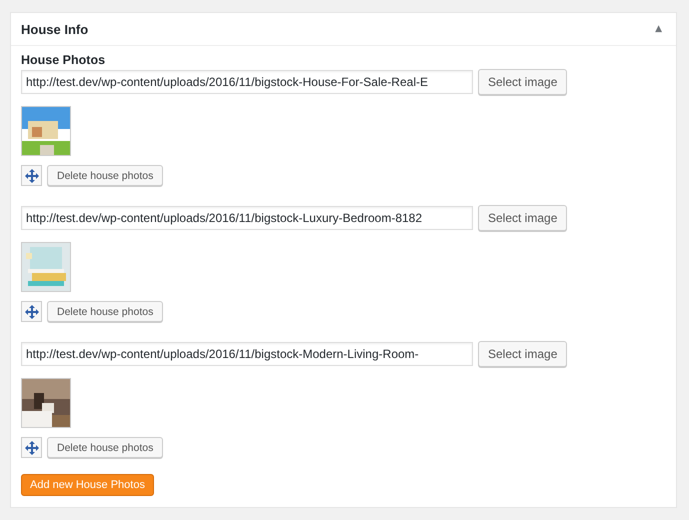  Describe the element at coordinates (54, 29) in the screenshot. I see `panel-title: House Info` at that location.